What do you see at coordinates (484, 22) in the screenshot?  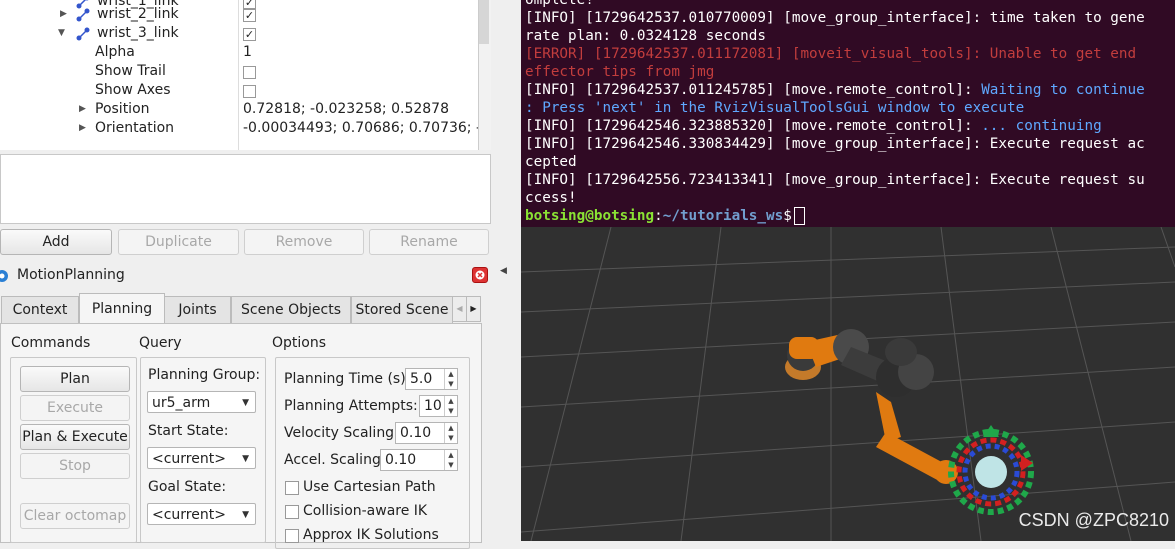 I see `tree-scrollbar-thumb` at bounding box center [484, 22].